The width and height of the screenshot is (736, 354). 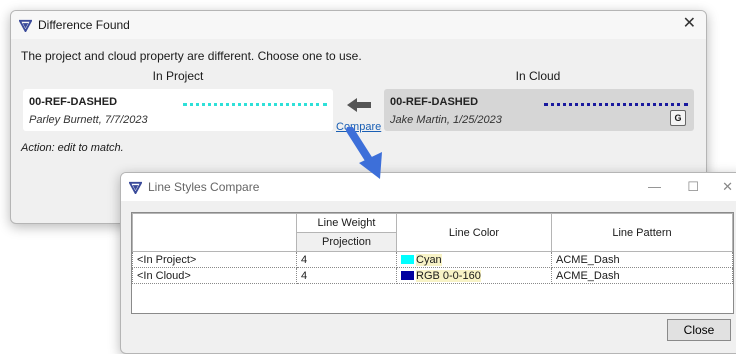 I want to click on line-weight-header: Line Weight, so click(x=346, y=223).